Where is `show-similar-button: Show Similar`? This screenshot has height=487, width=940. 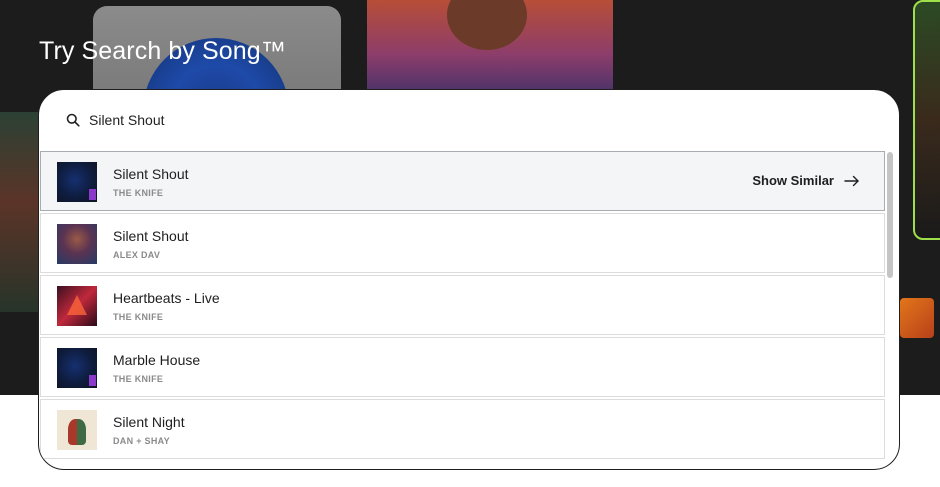 show-similar-button: Show Similar is located at coordinates (806, 180).